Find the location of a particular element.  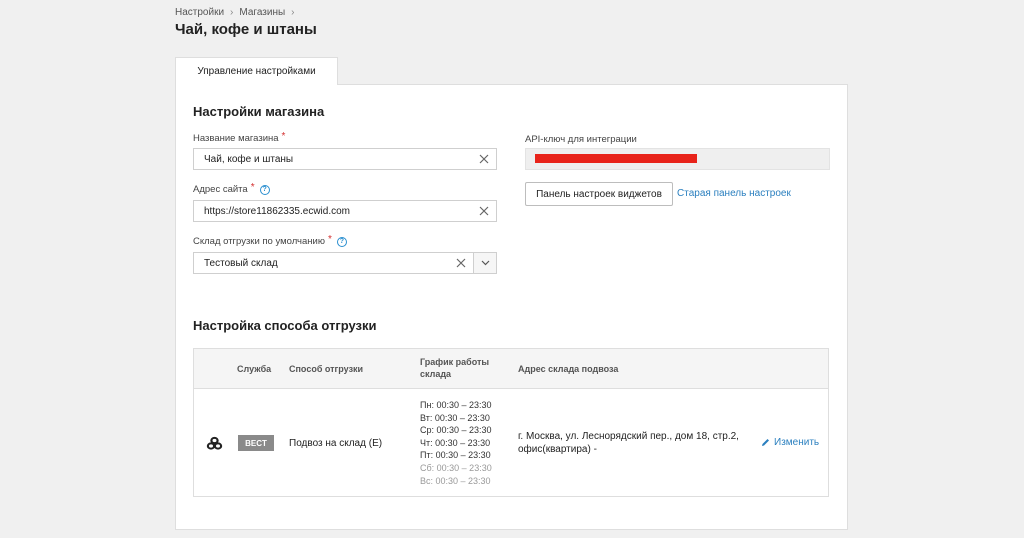

site-address-input: https://store11862335.ecwid.com is located at coordinates (345, 211).